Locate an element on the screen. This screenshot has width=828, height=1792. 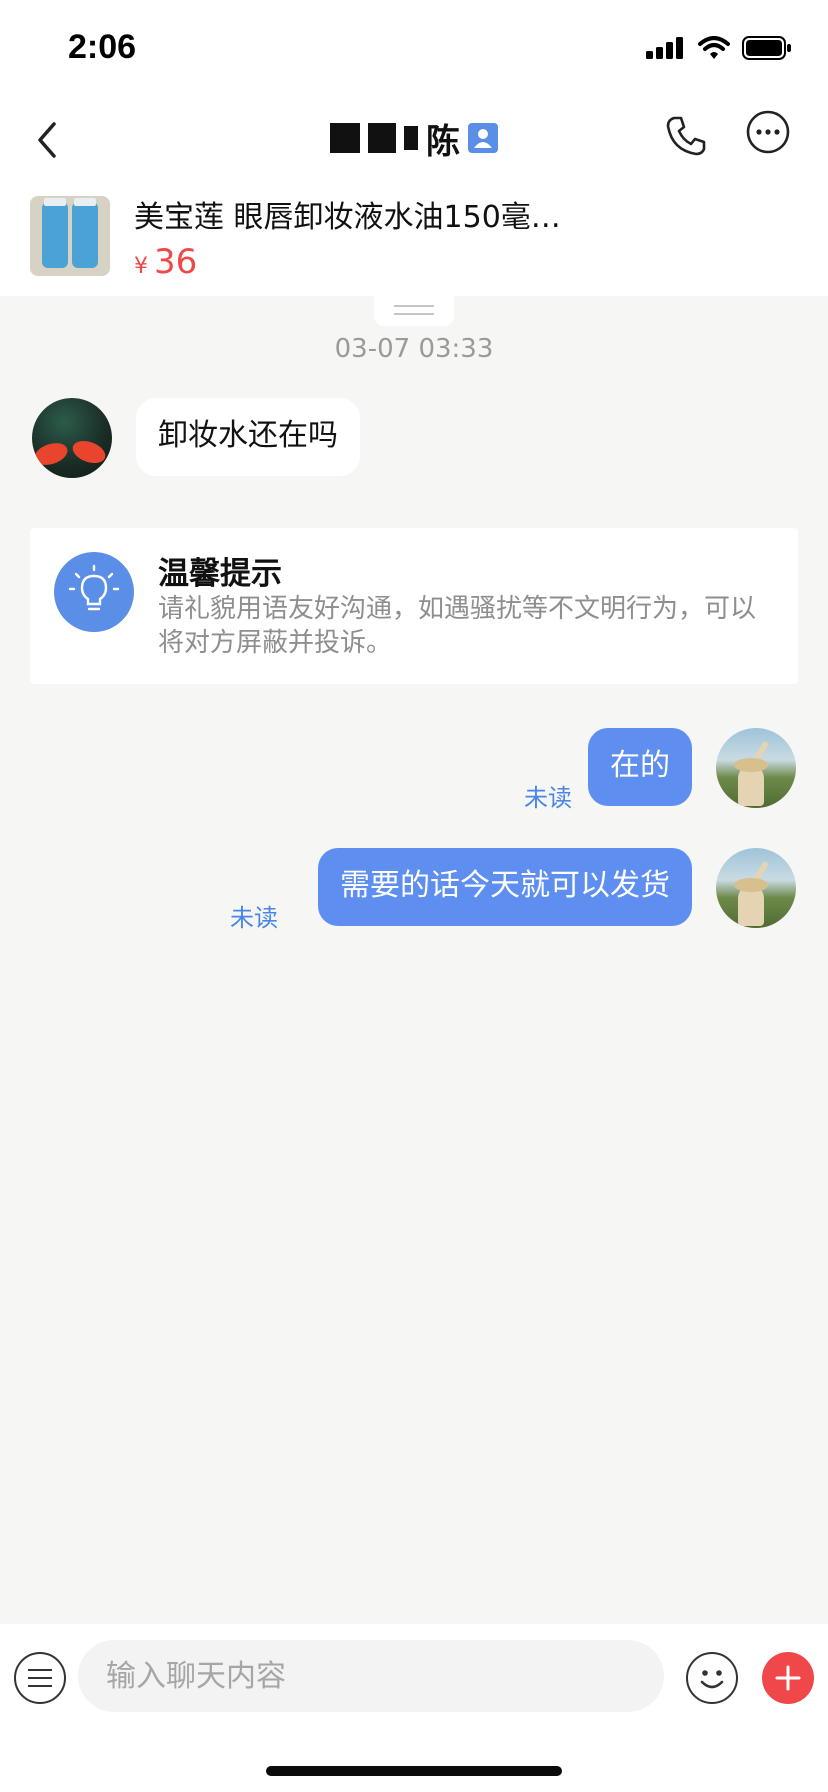
drag-handle is located at coordinates (414, 311).